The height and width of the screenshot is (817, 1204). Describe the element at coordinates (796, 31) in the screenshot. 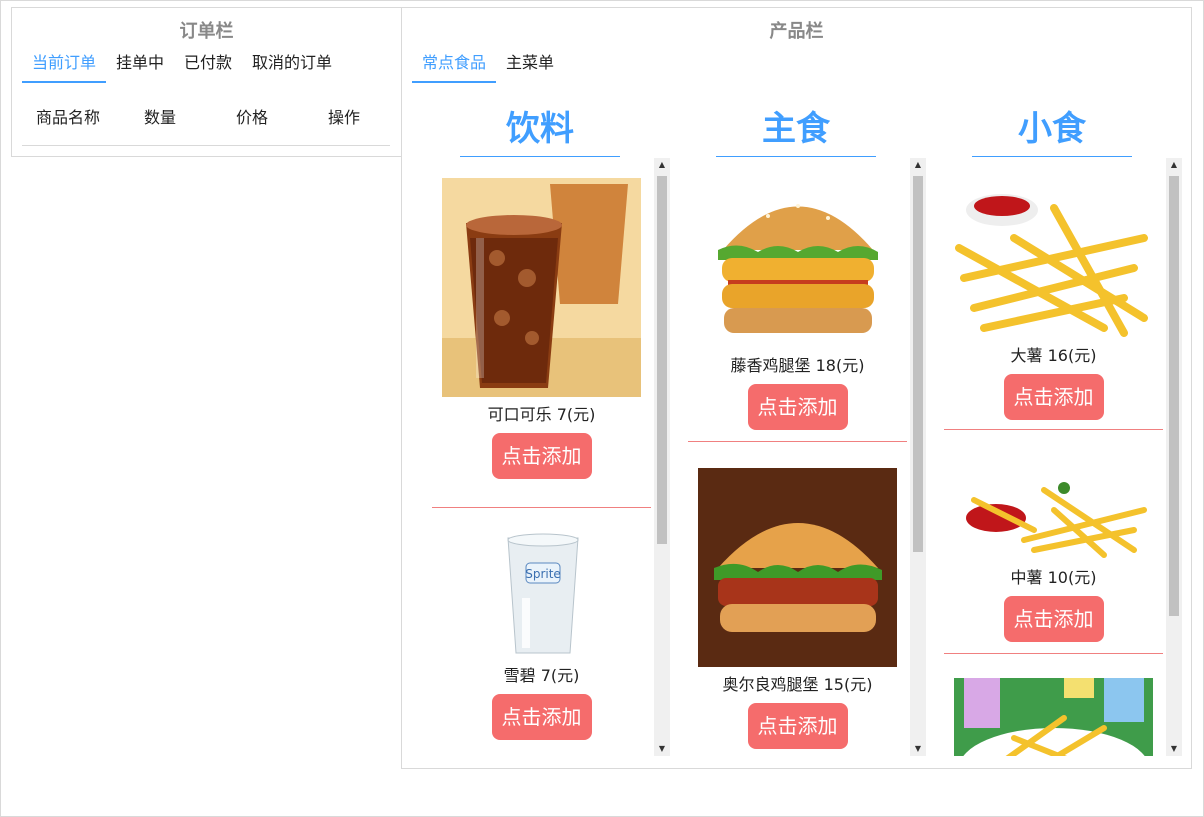

I see `product-panel-title: 产品栏` at that location.